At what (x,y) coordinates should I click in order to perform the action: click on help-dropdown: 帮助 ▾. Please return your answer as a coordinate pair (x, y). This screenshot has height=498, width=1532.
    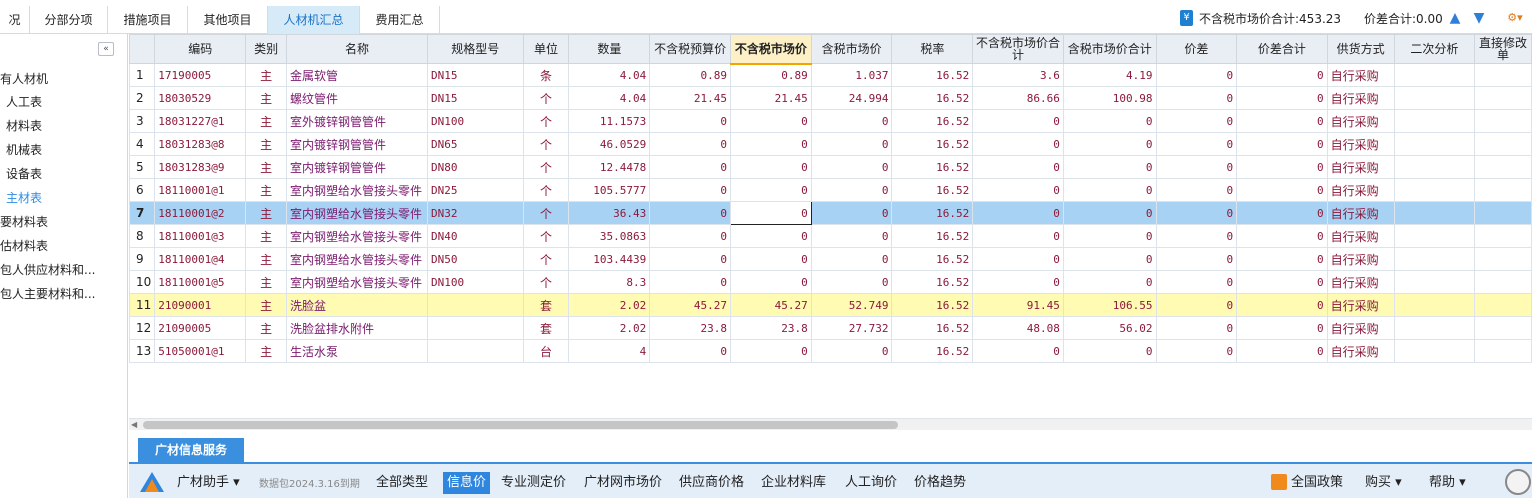
    Looking at the image, I should click on (1447, 483).